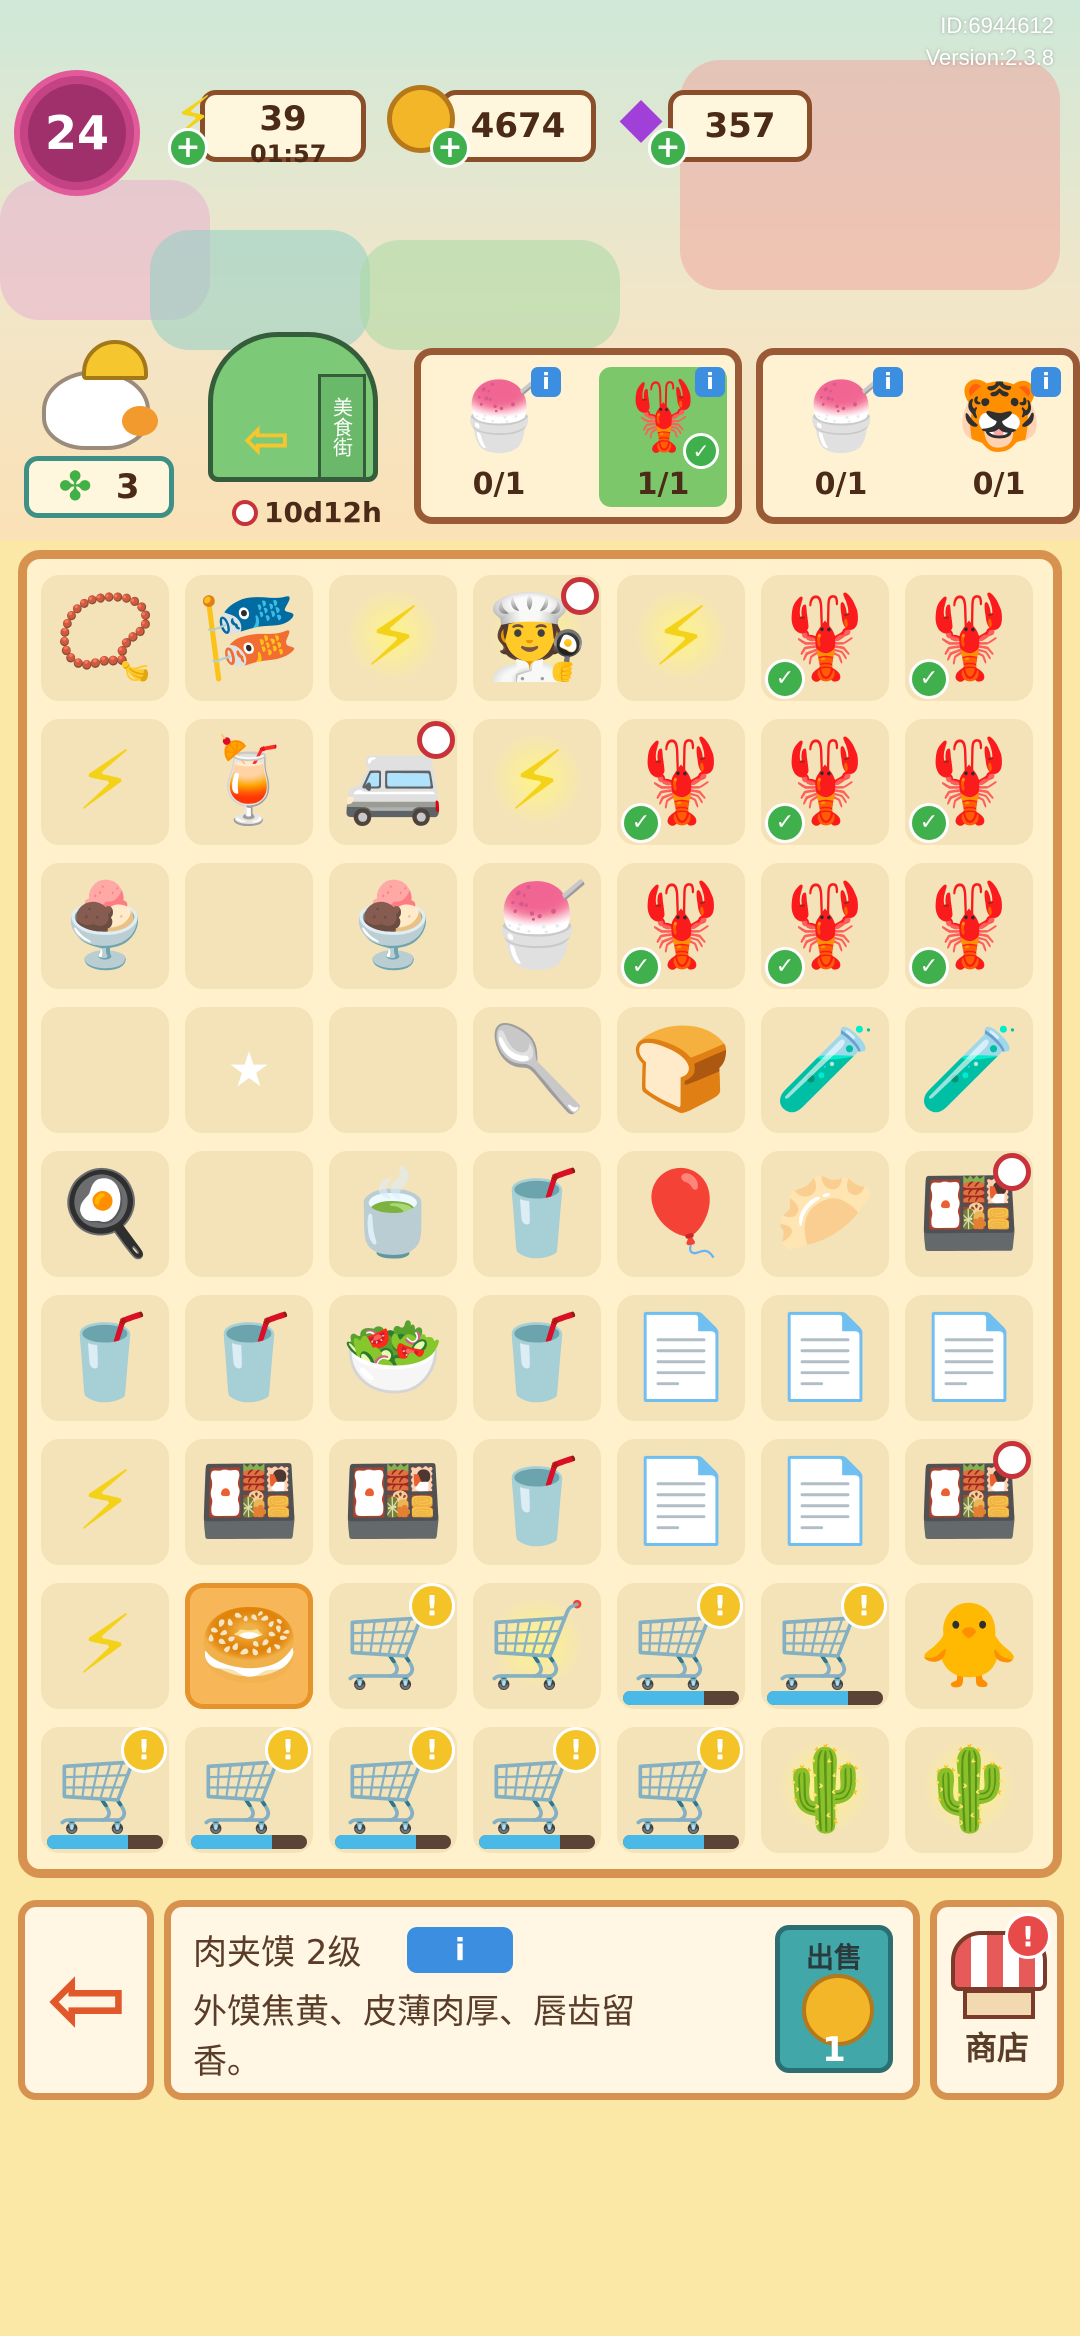  Describe the element at coordinates (989, 57) in the screenshot. I see `version-label: Version:2.3.8` at that location.